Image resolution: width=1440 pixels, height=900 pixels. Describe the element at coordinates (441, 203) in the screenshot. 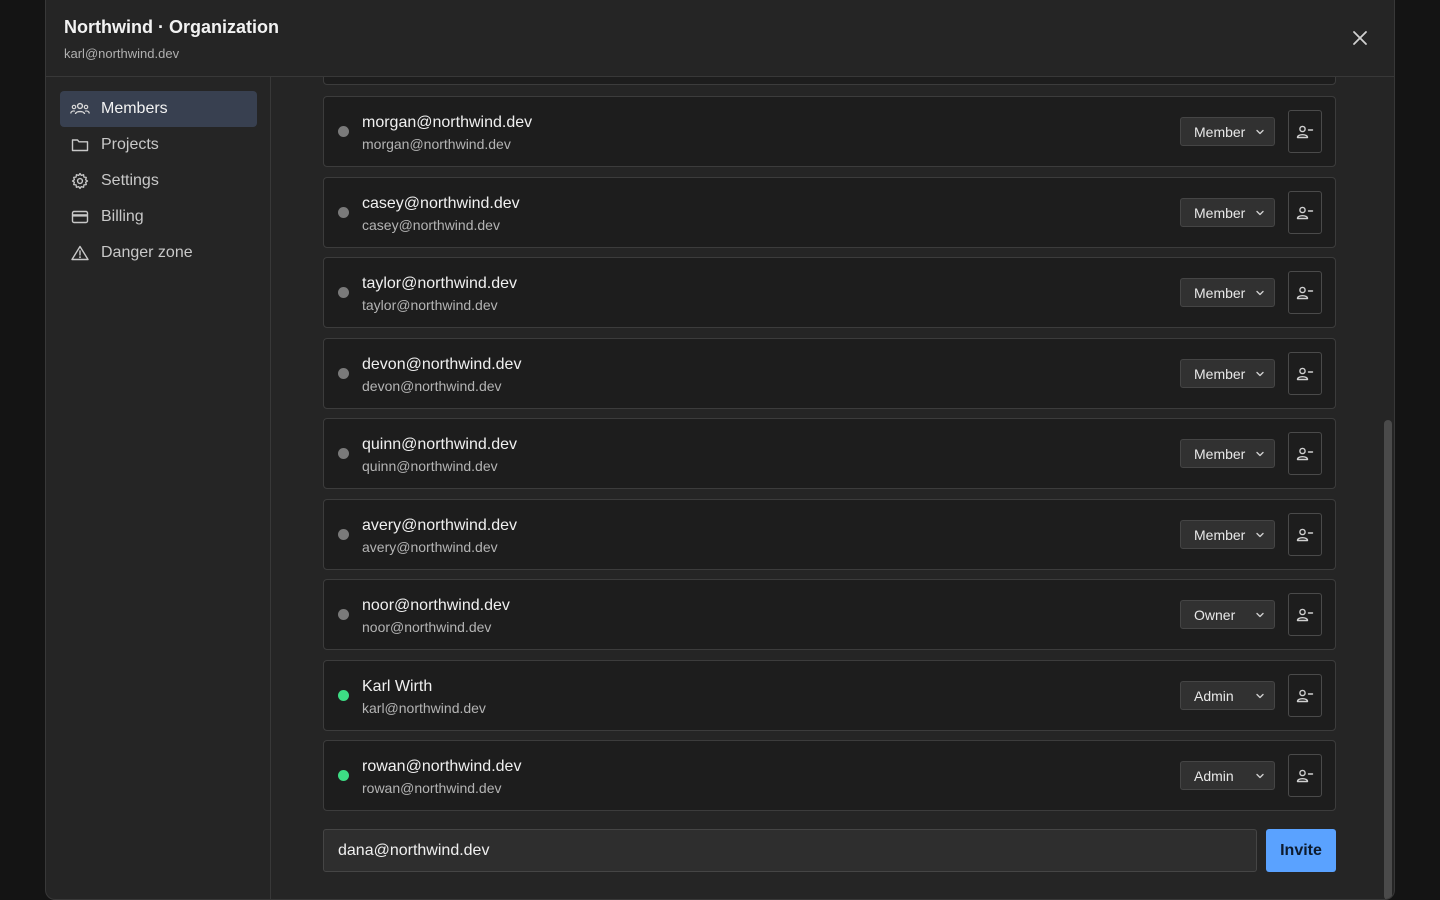

I see `member-name: casey@northwind.dev` at that location.